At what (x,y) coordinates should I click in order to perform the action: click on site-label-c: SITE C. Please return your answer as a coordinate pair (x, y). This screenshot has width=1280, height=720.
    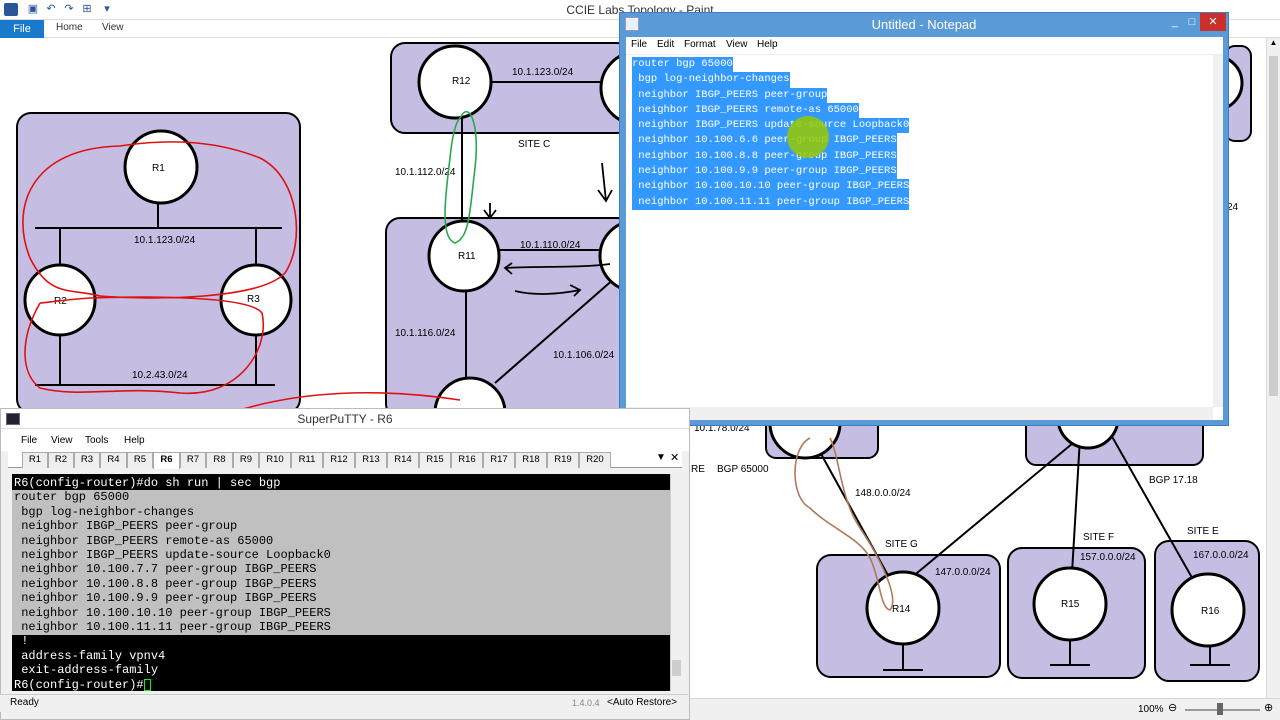
    Looking at the image, I should click on (534, 144).